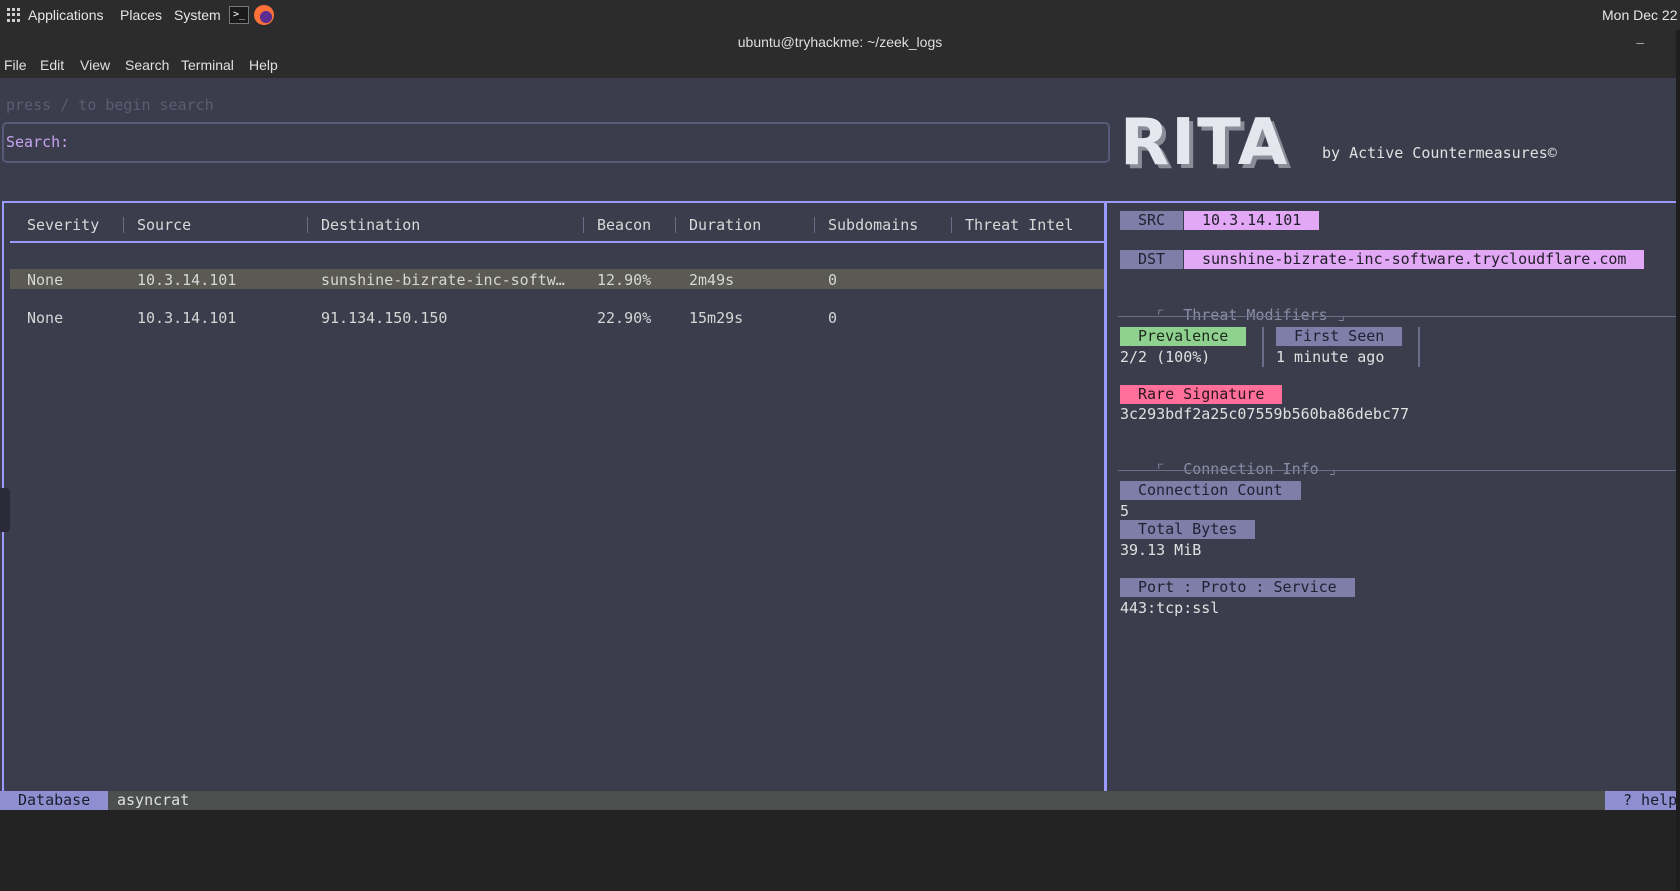  I want to click on window-edge, so click(1678, 460).